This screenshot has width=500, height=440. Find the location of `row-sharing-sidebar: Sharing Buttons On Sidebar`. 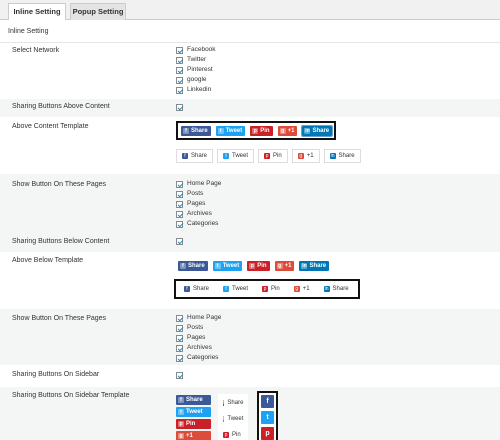

row-sharing-sidebar: Sharing Buttons On Sidebar is located at coordinates (250, 376).